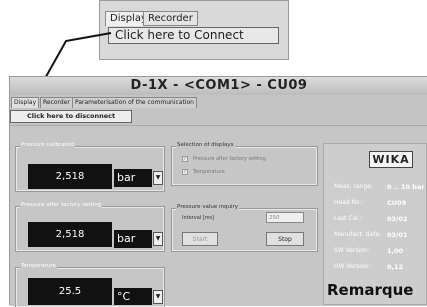 The image size is (427, 307). Describe the element at coordinates (133, 178) in the screenshot. I see `pressure-calibrated-unit: bar` at that location.